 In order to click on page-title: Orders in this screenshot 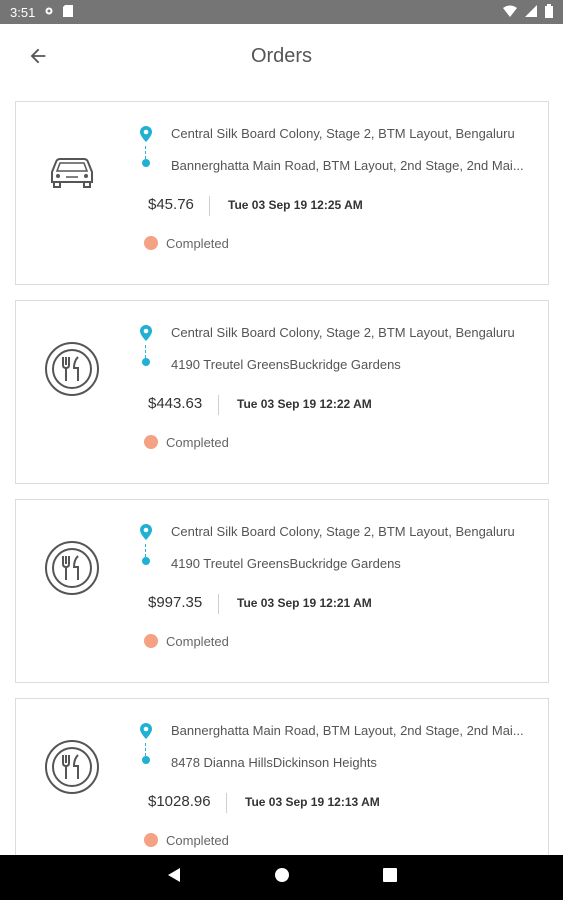, I will do `click(281, 55)`.